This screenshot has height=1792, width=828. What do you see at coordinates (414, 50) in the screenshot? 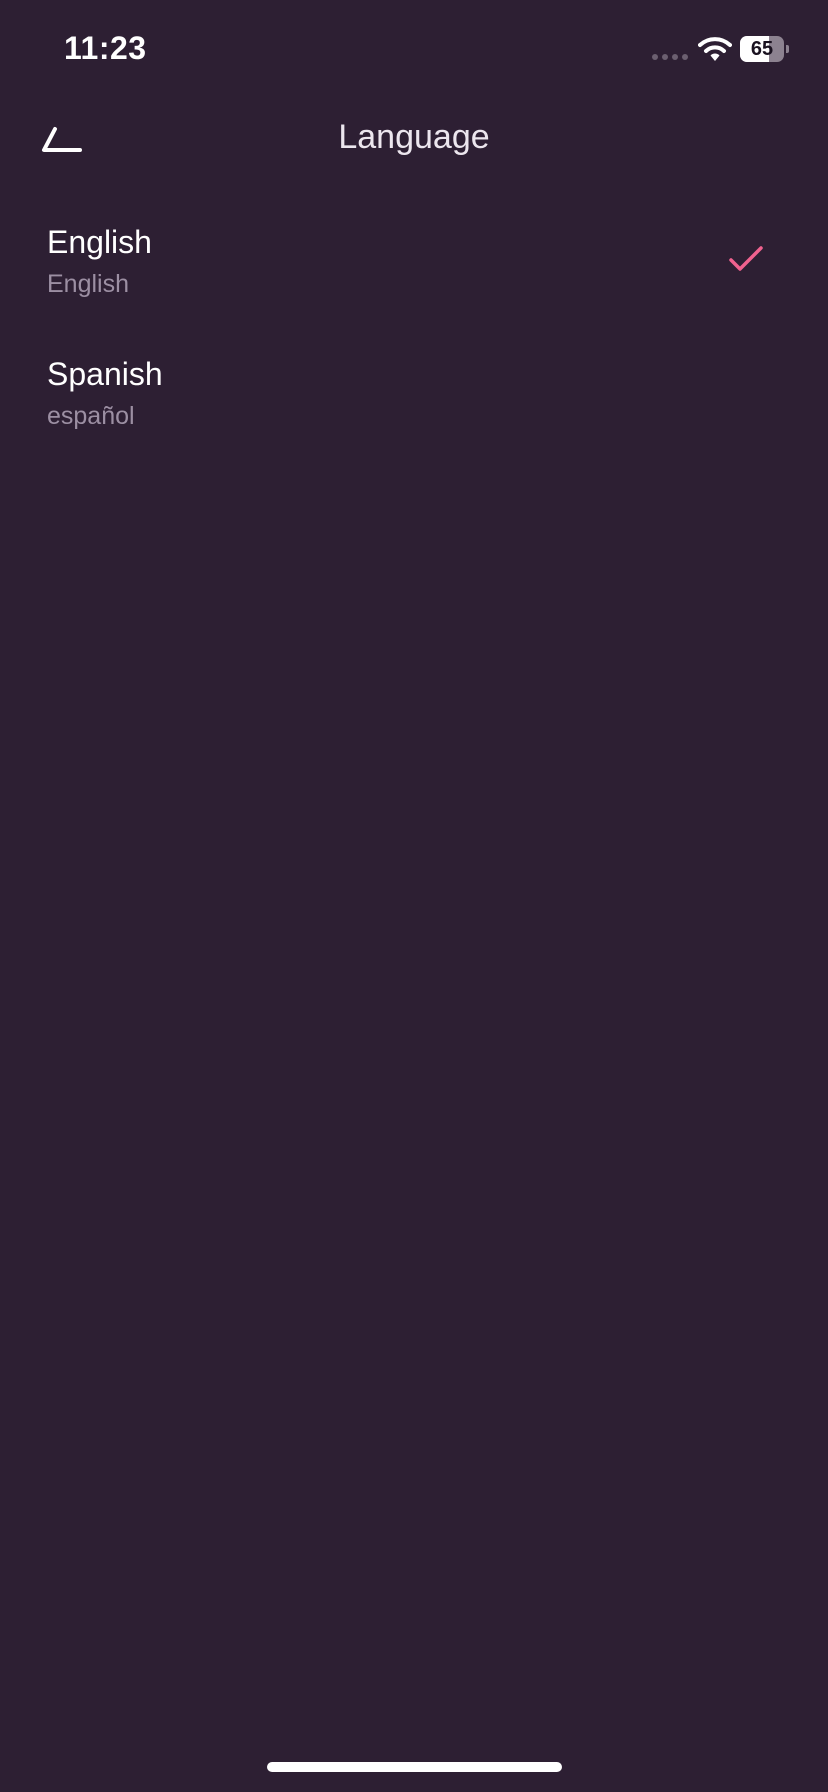
I see `status-bar: 11:23 65` at bounding box center [414, 50].